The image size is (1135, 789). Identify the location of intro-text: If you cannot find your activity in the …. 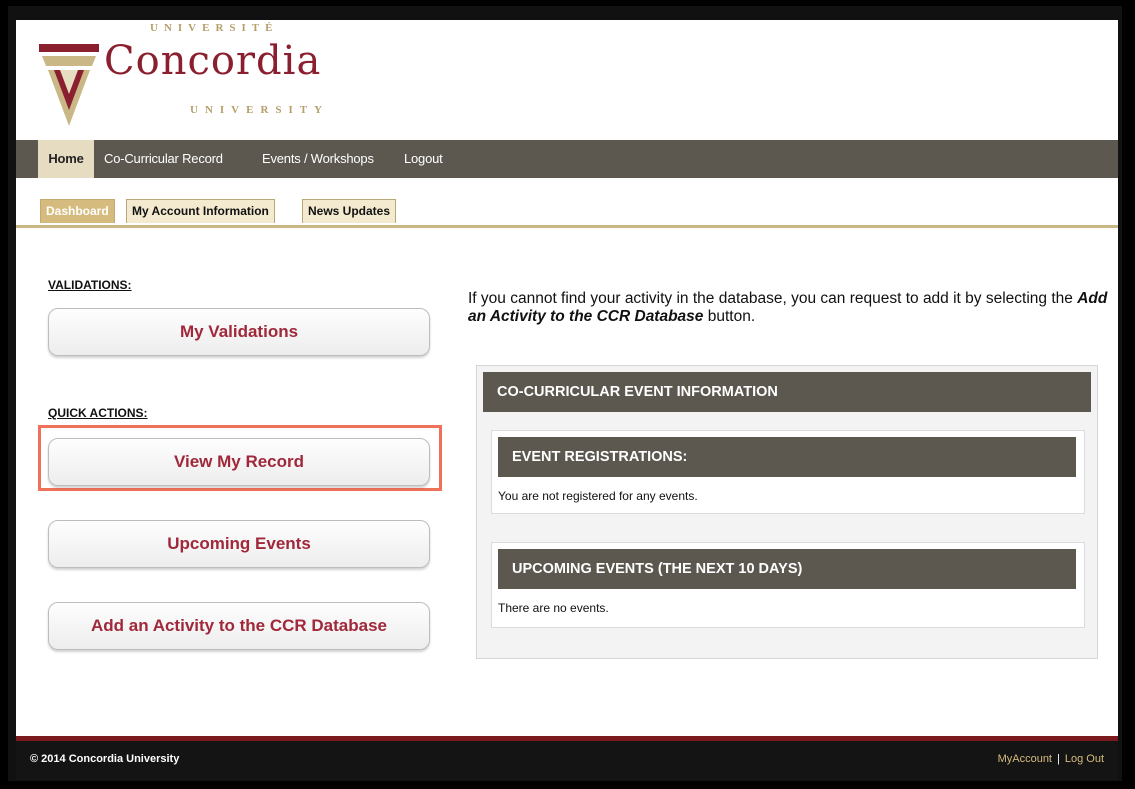
(788, 308).